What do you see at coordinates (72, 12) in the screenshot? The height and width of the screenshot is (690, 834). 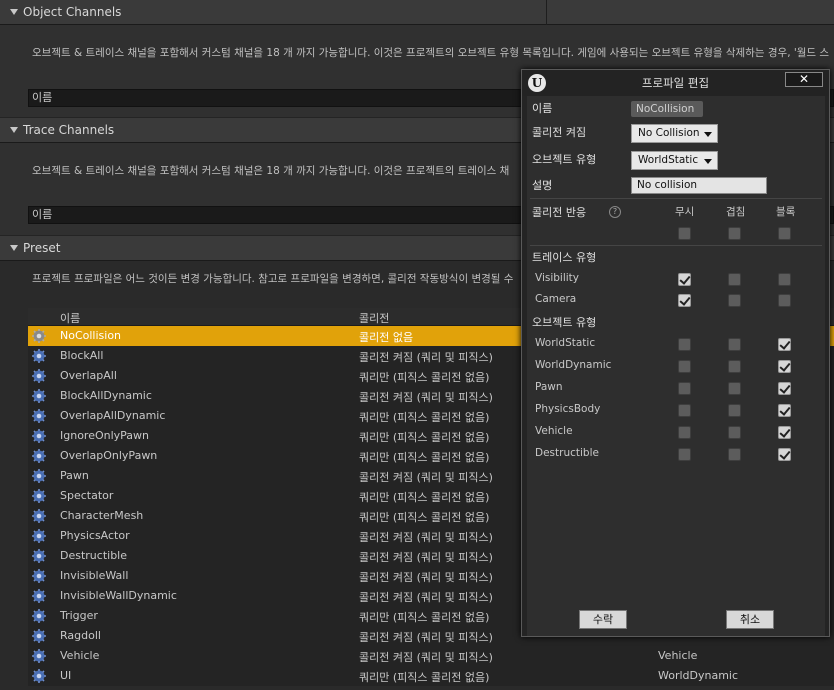 I see `object-channels-title: Object Channels` at bounding box center [72, 12].